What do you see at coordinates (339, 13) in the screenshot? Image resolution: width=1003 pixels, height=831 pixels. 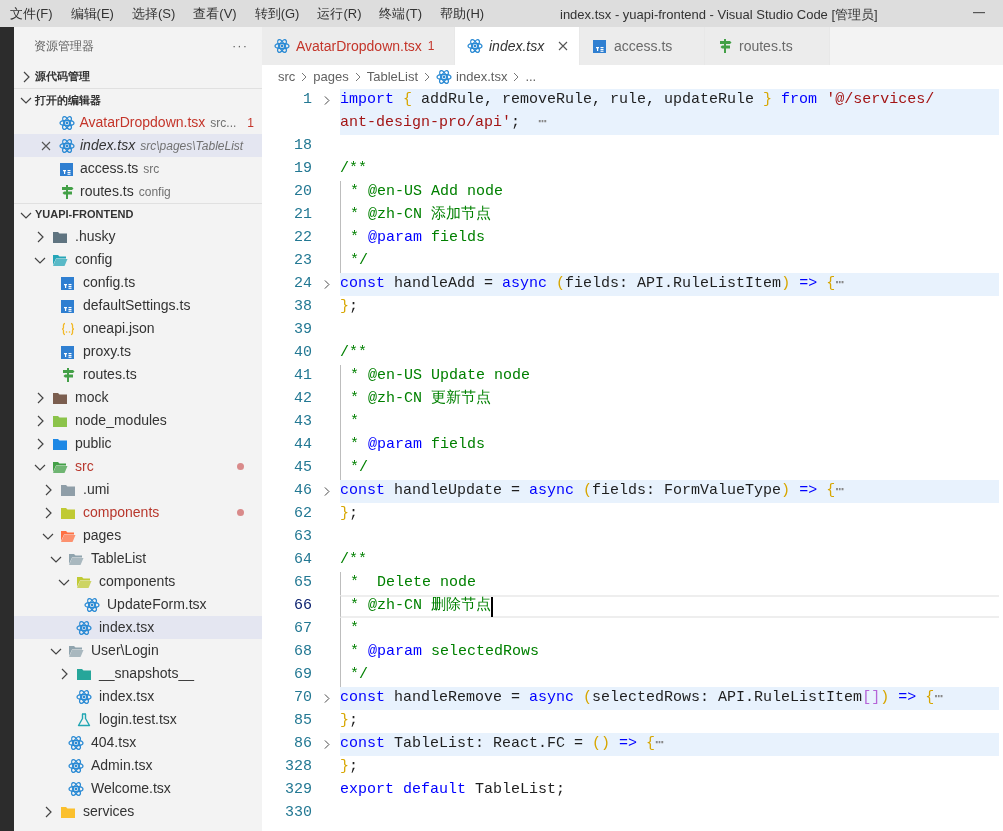 I see `menu-item: 运行(R)` at bounding box center [339, 13].